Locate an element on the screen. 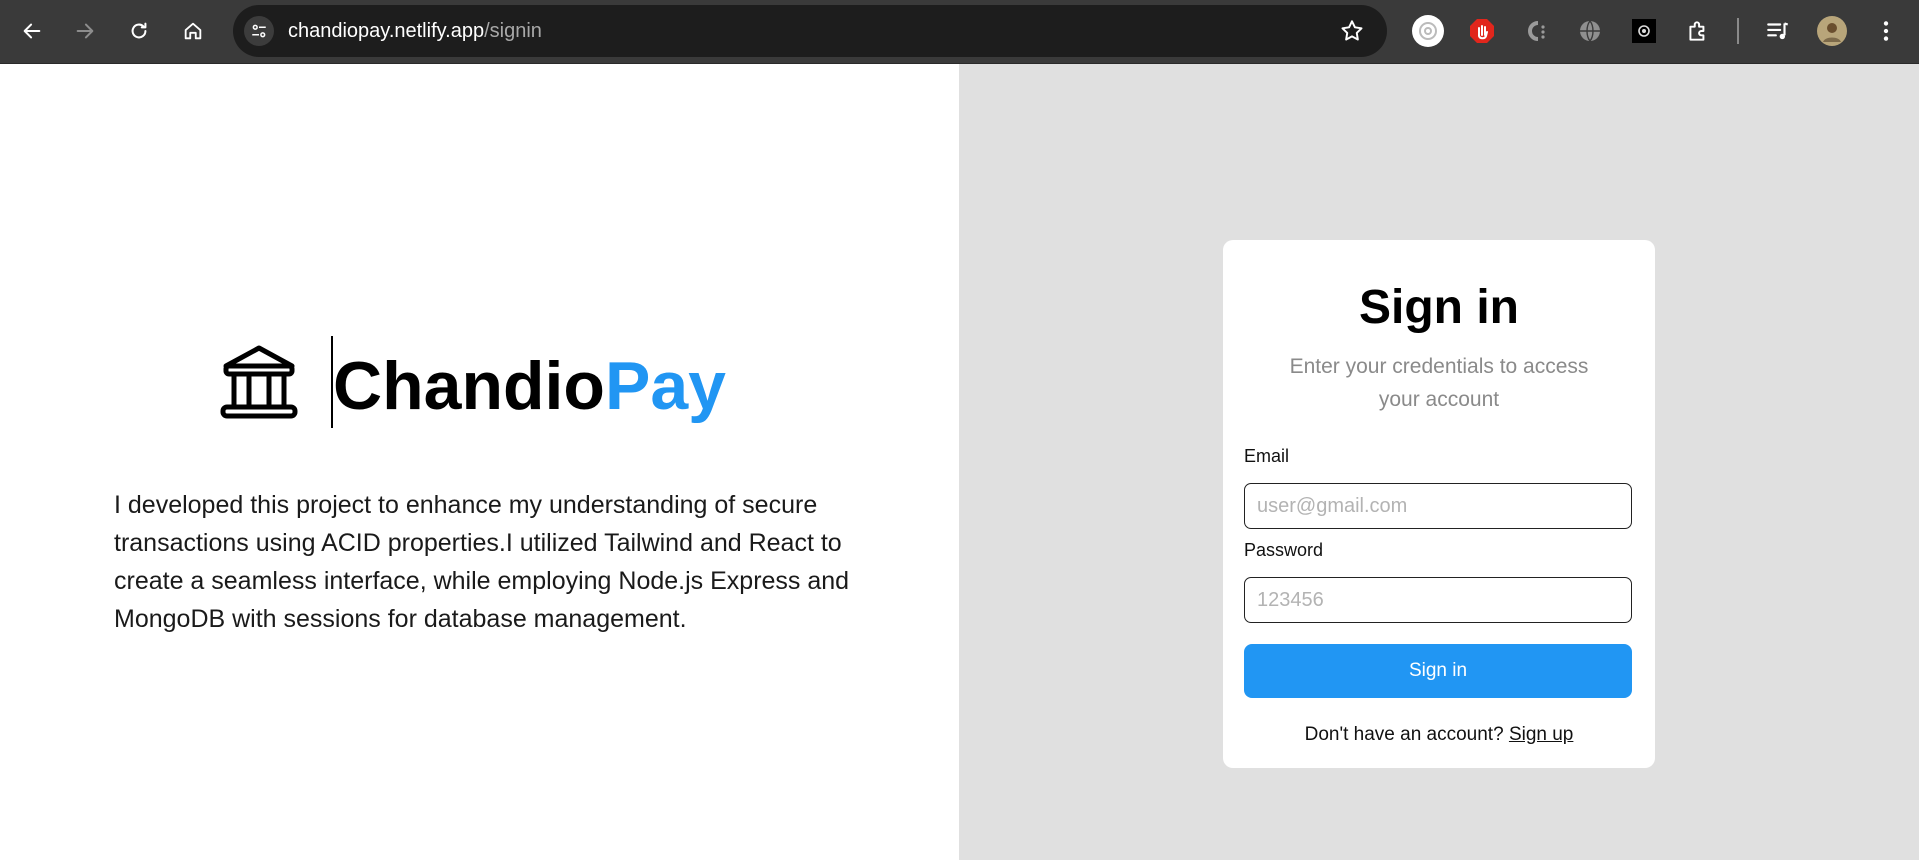 The width and height of the screenshot is (1919, 860). address-bar: chandiopay.netlify.app/signin is located at coordinates (810, 31).